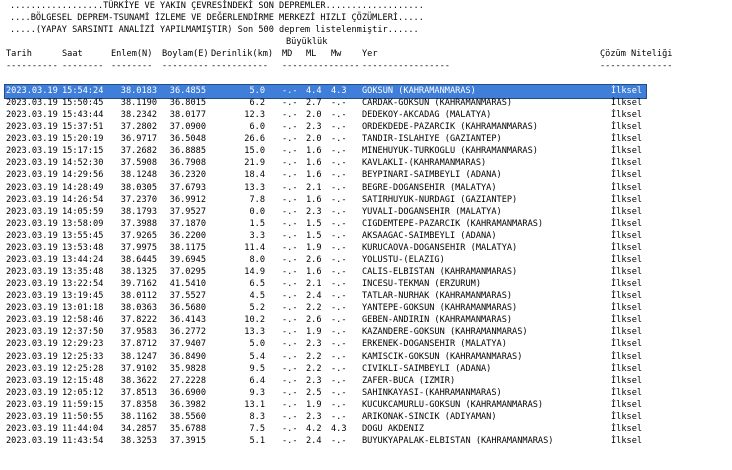 This screenshot has height=470, width=732. What do you see at coordinates (83, 369) in the screenshot?
I see `cell-time: 12:25:28` at bounding box center [83, 369].